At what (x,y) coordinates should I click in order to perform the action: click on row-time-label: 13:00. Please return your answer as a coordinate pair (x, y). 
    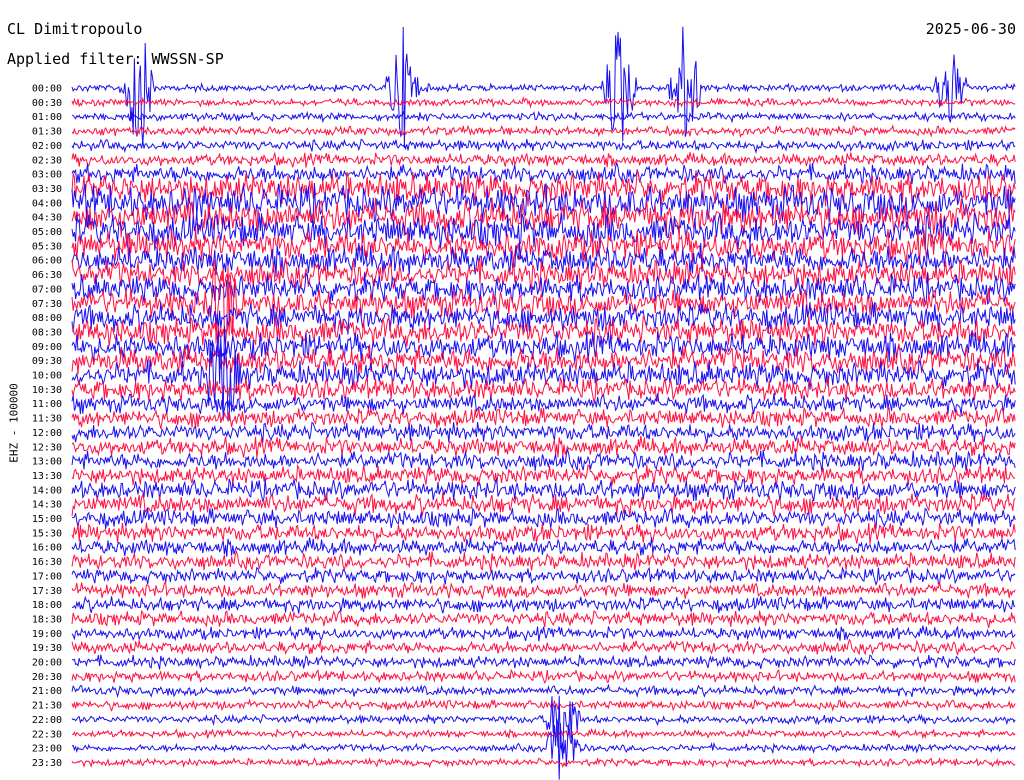
    Looking at the image, I should click on (47, 462).